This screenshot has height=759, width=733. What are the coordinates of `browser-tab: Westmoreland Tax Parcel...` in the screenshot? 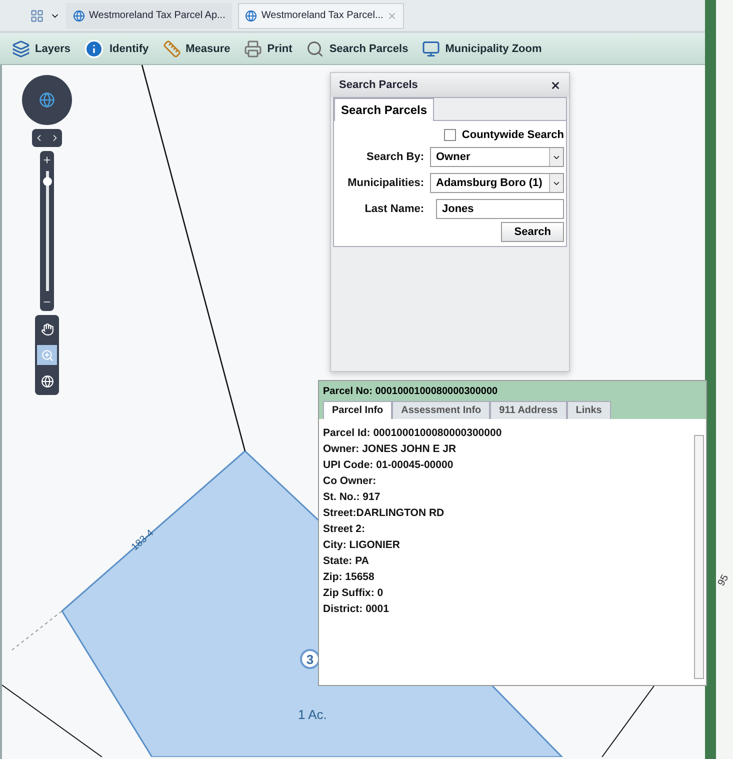 It's located at (321, 15).